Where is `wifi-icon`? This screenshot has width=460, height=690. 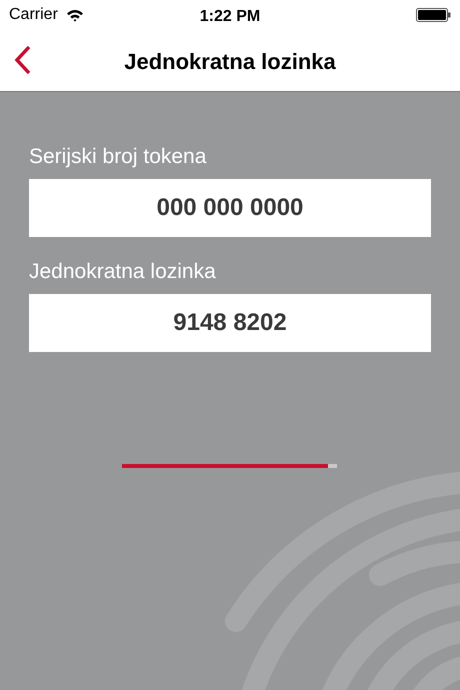 wifi-icon is located at coordinates (75, 15).